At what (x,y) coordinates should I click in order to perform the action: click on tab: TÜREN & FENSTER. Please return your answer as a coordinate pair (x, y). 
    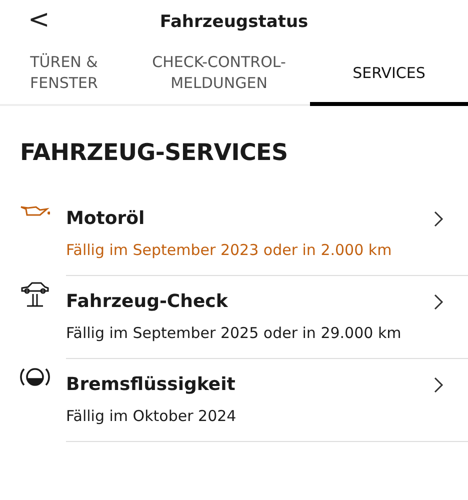
    Looking at the image, I should click on (64, 75).